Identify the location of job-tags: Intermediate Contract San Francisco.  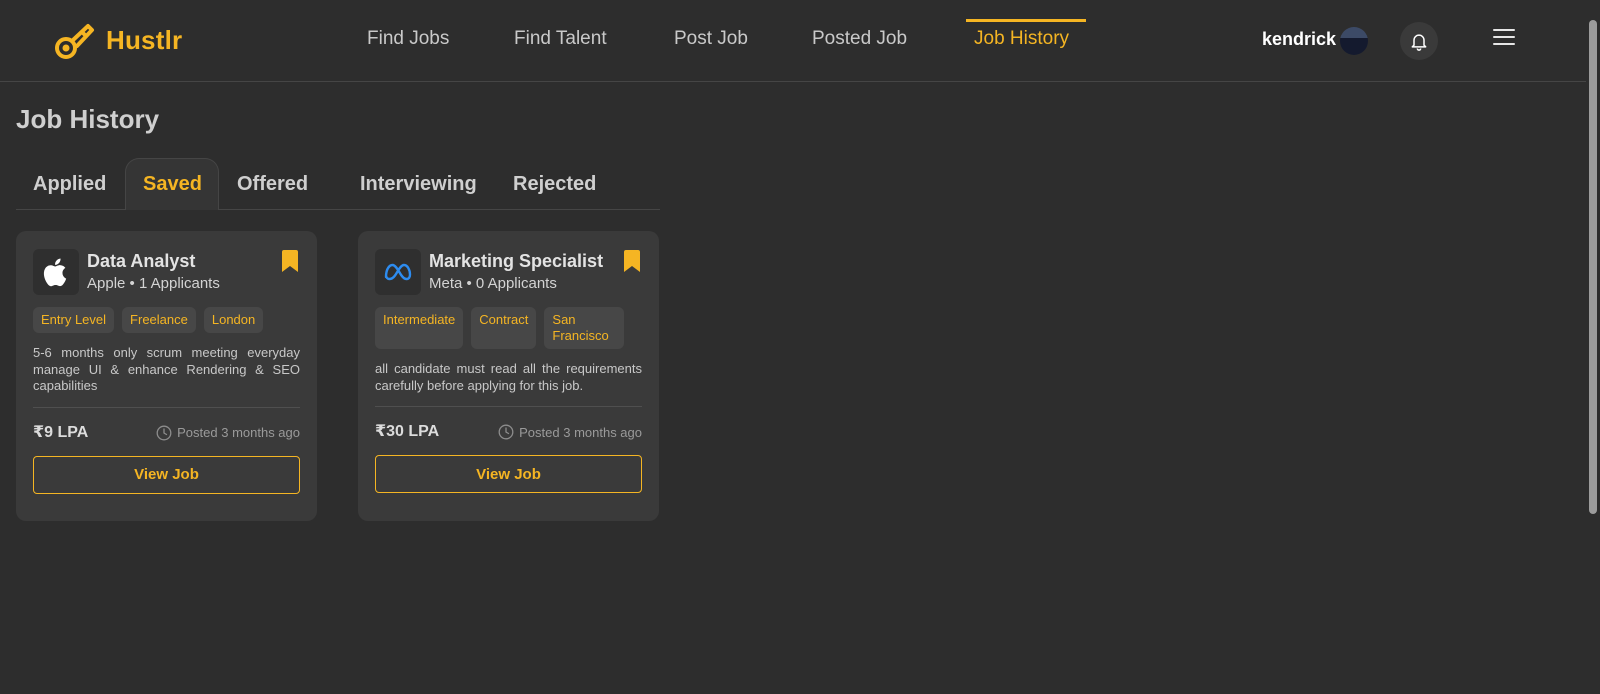
(508, 328).